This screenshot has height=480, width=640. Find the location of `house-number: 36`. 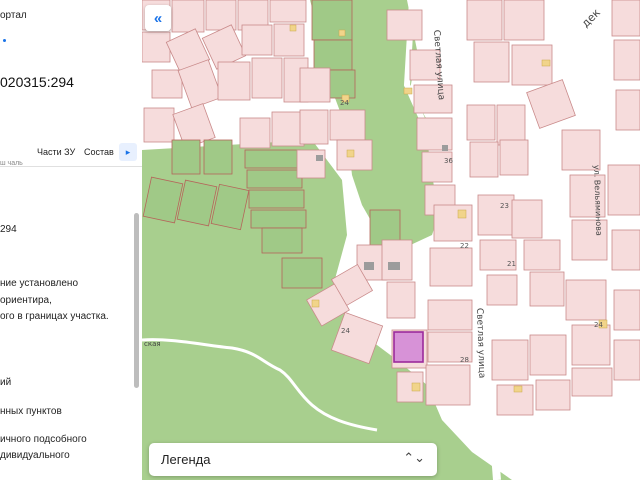

house-number: 36 is located at coordinates (448, 161).